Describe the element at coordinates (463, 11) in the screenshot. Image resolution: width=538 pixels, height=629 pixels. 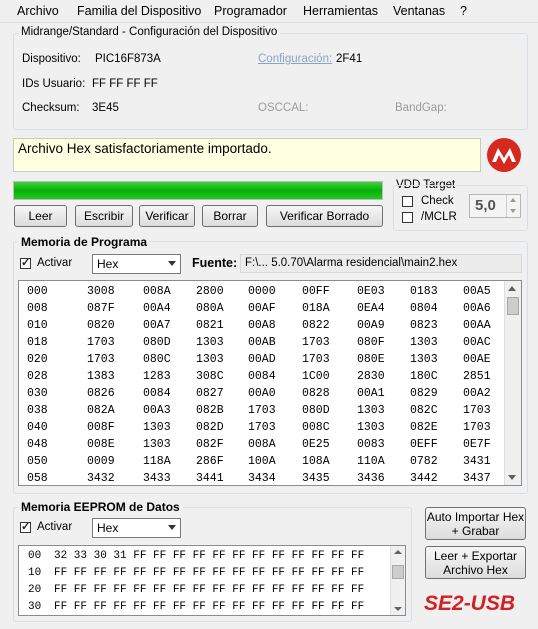
I see `menu-help: ?` at that location.